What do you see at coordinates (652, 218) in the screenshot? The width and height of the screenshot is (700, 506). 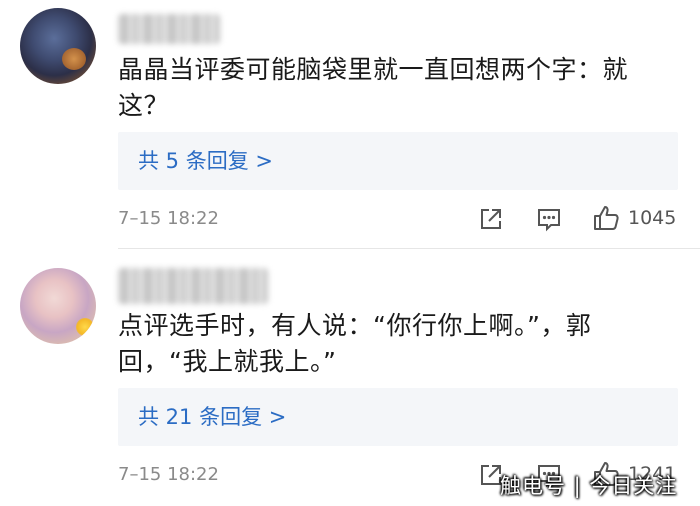 I see `like-count: 1045` at bounding box center [652, 218].